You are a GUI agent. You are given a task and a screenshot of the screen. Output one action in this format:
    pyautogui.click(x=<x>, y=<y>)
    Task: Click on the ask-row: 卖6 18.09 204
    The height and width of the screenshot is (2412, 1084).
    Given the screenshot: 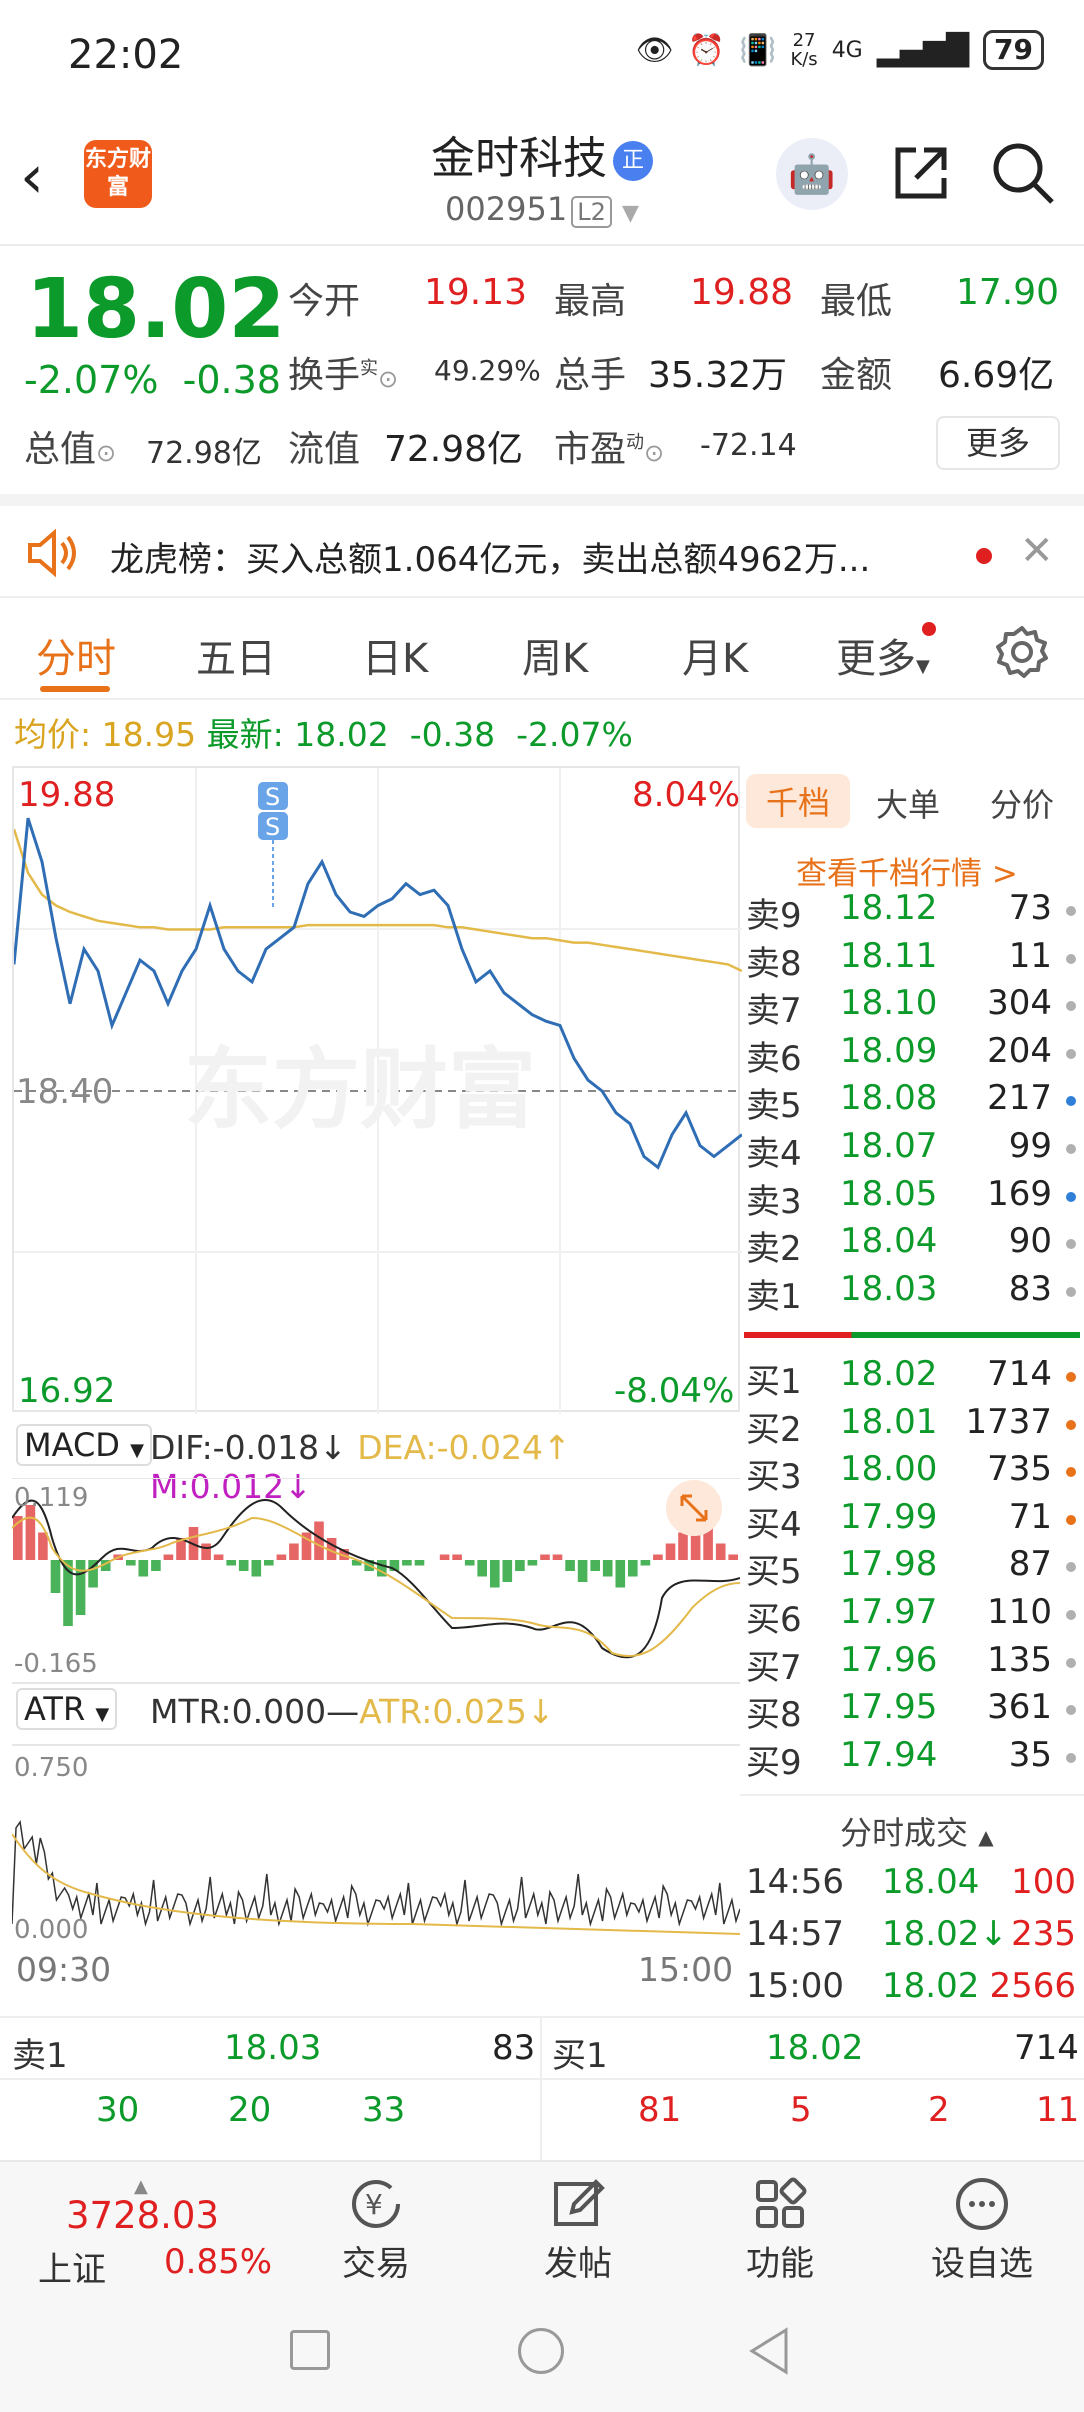 What is the action you would take?
    pyautogui.click(x=912, y=1055)
    